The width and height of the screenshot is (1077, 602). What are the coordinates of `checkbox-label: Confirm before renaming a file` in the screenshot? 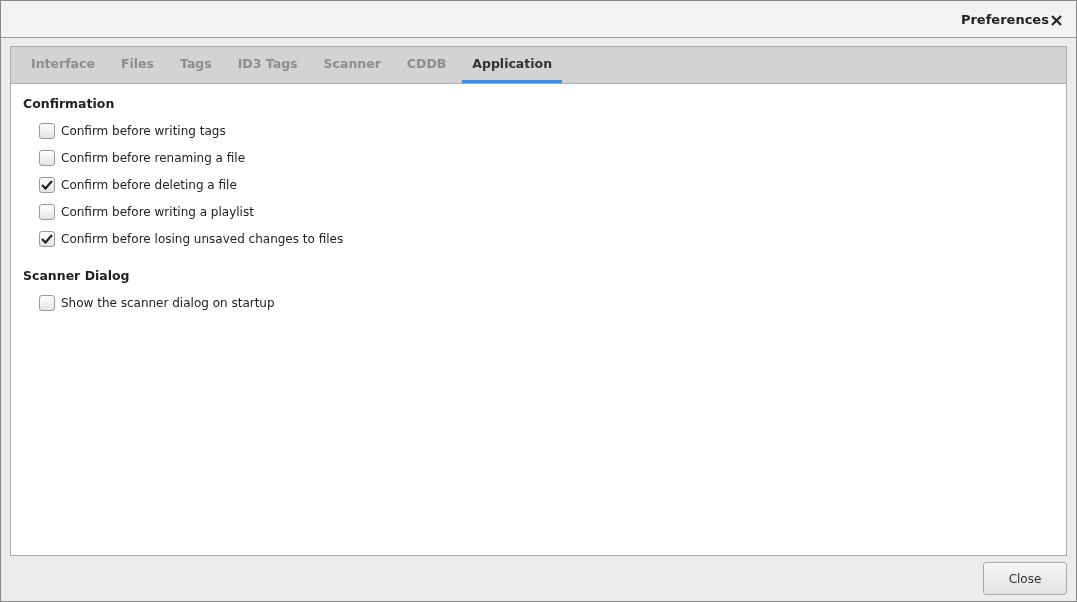 It's located at (153, 157).